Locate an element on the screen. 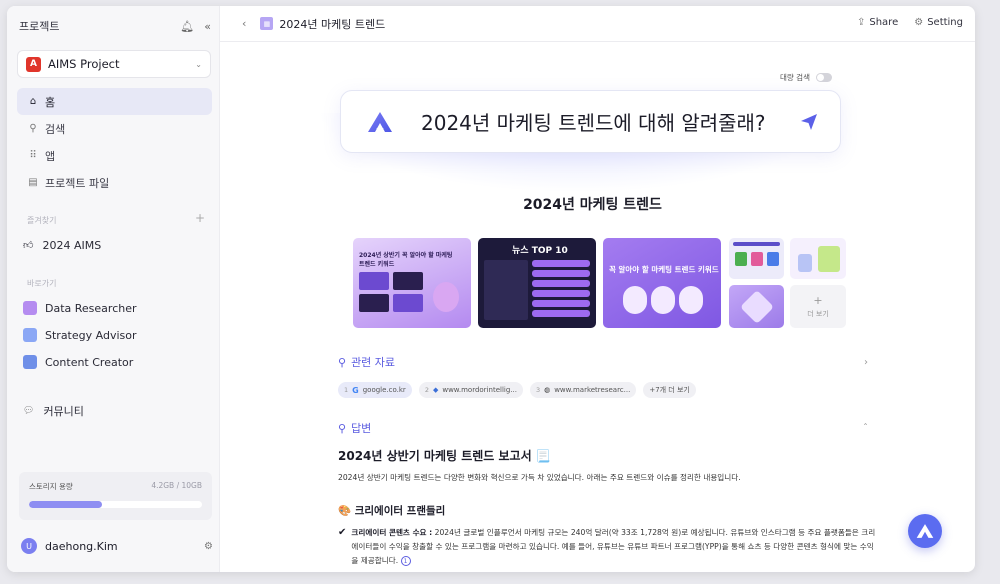  more-images-button: + 더 보기 is located at coordinates (818, 306).